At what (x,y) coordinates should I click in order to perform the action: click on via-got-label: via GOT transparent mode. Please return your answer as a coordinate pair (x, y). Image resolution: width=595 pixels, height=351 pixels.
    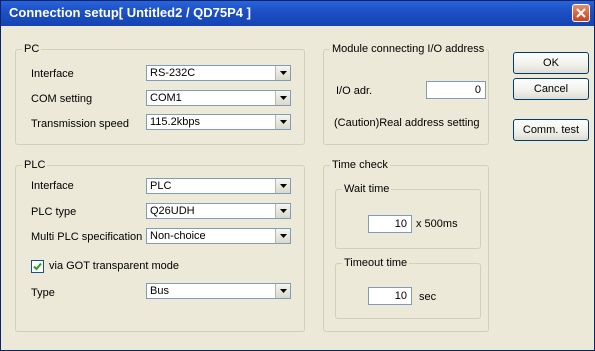
    Looking at the image, I should click on (114, 266).